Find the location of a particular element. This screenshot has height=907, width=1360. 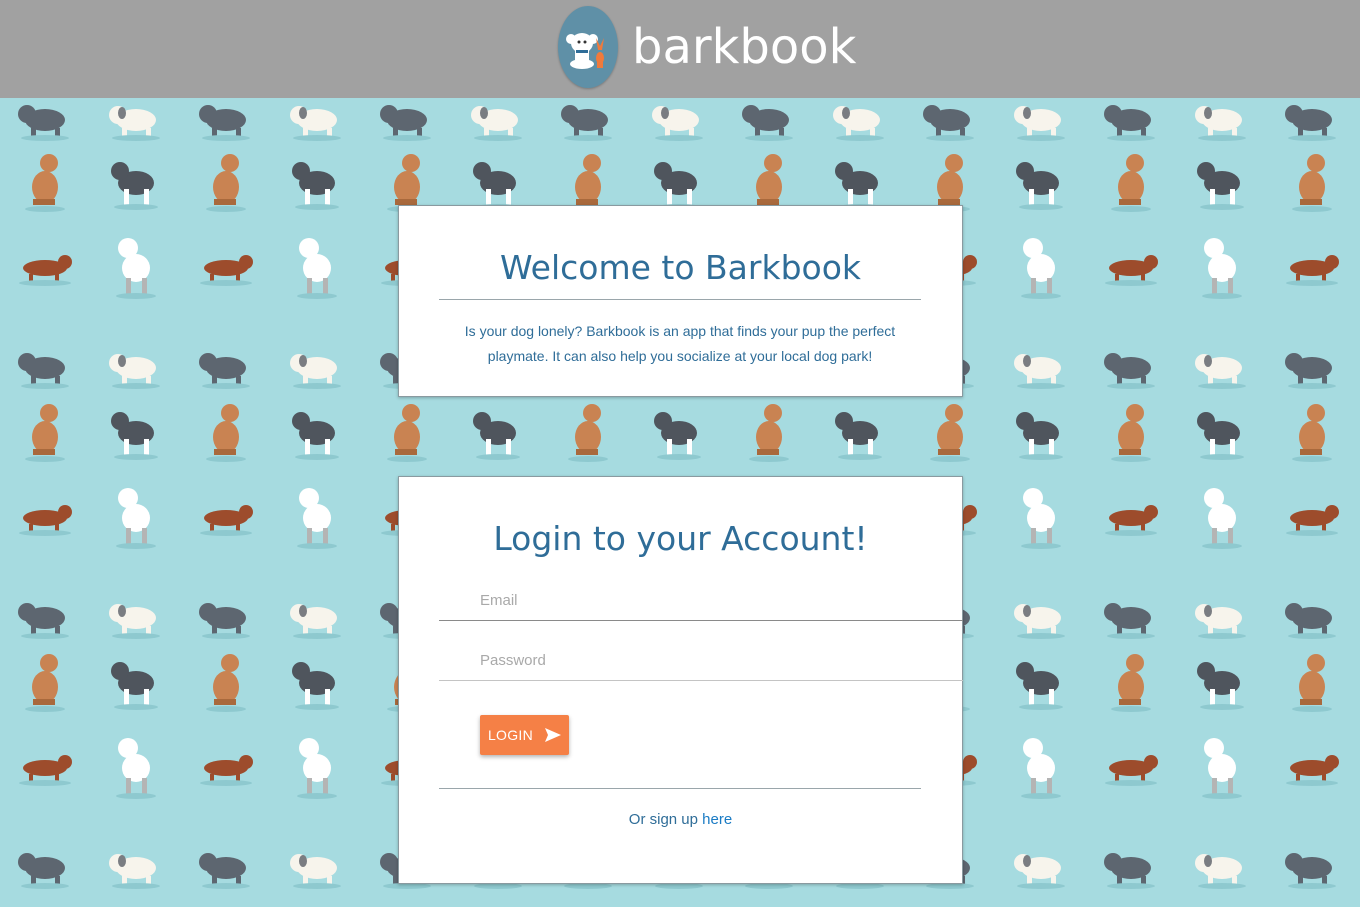

welcome-divider is located at coordinates (680, 299).